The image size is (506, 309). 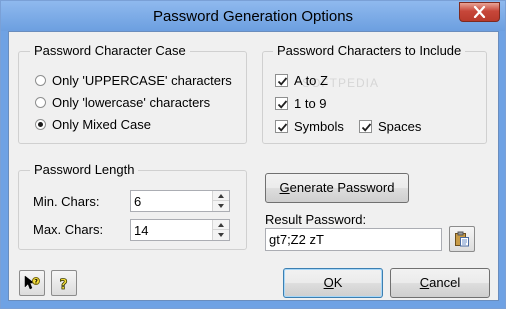 I want to click on min-chars-label-row: Min. Chars:, so click(x=66, y=201).